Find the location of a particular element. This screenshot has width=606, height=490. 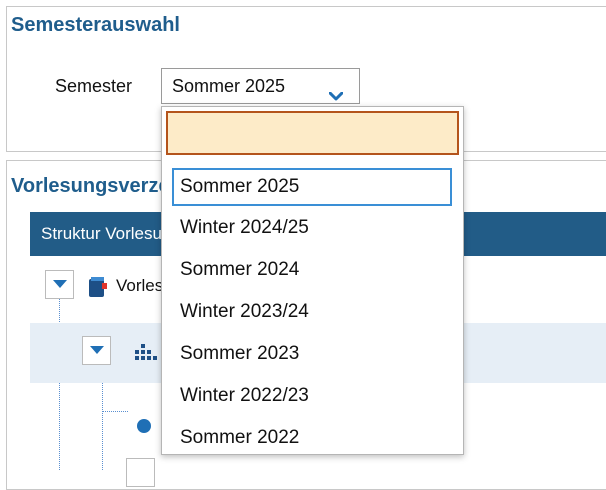

dropdown-search-input is located at coordinates (312, 133).